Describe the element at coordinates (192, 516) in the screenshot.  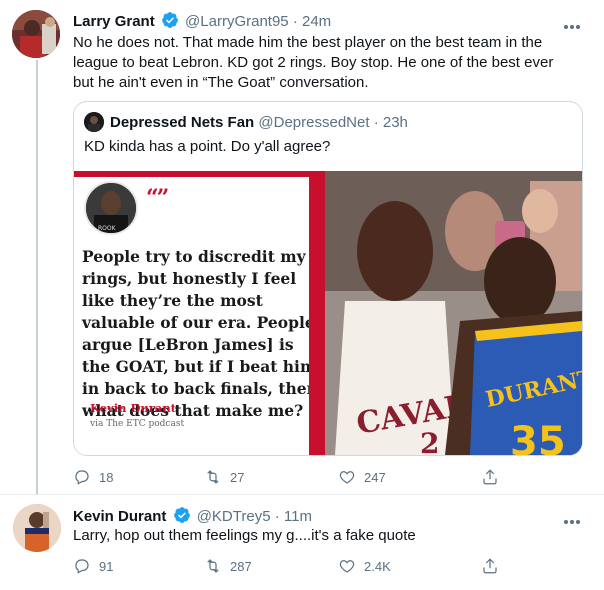
I see `tweet-header: Kevin Durant @KDTrey5 · 11m` at that location.